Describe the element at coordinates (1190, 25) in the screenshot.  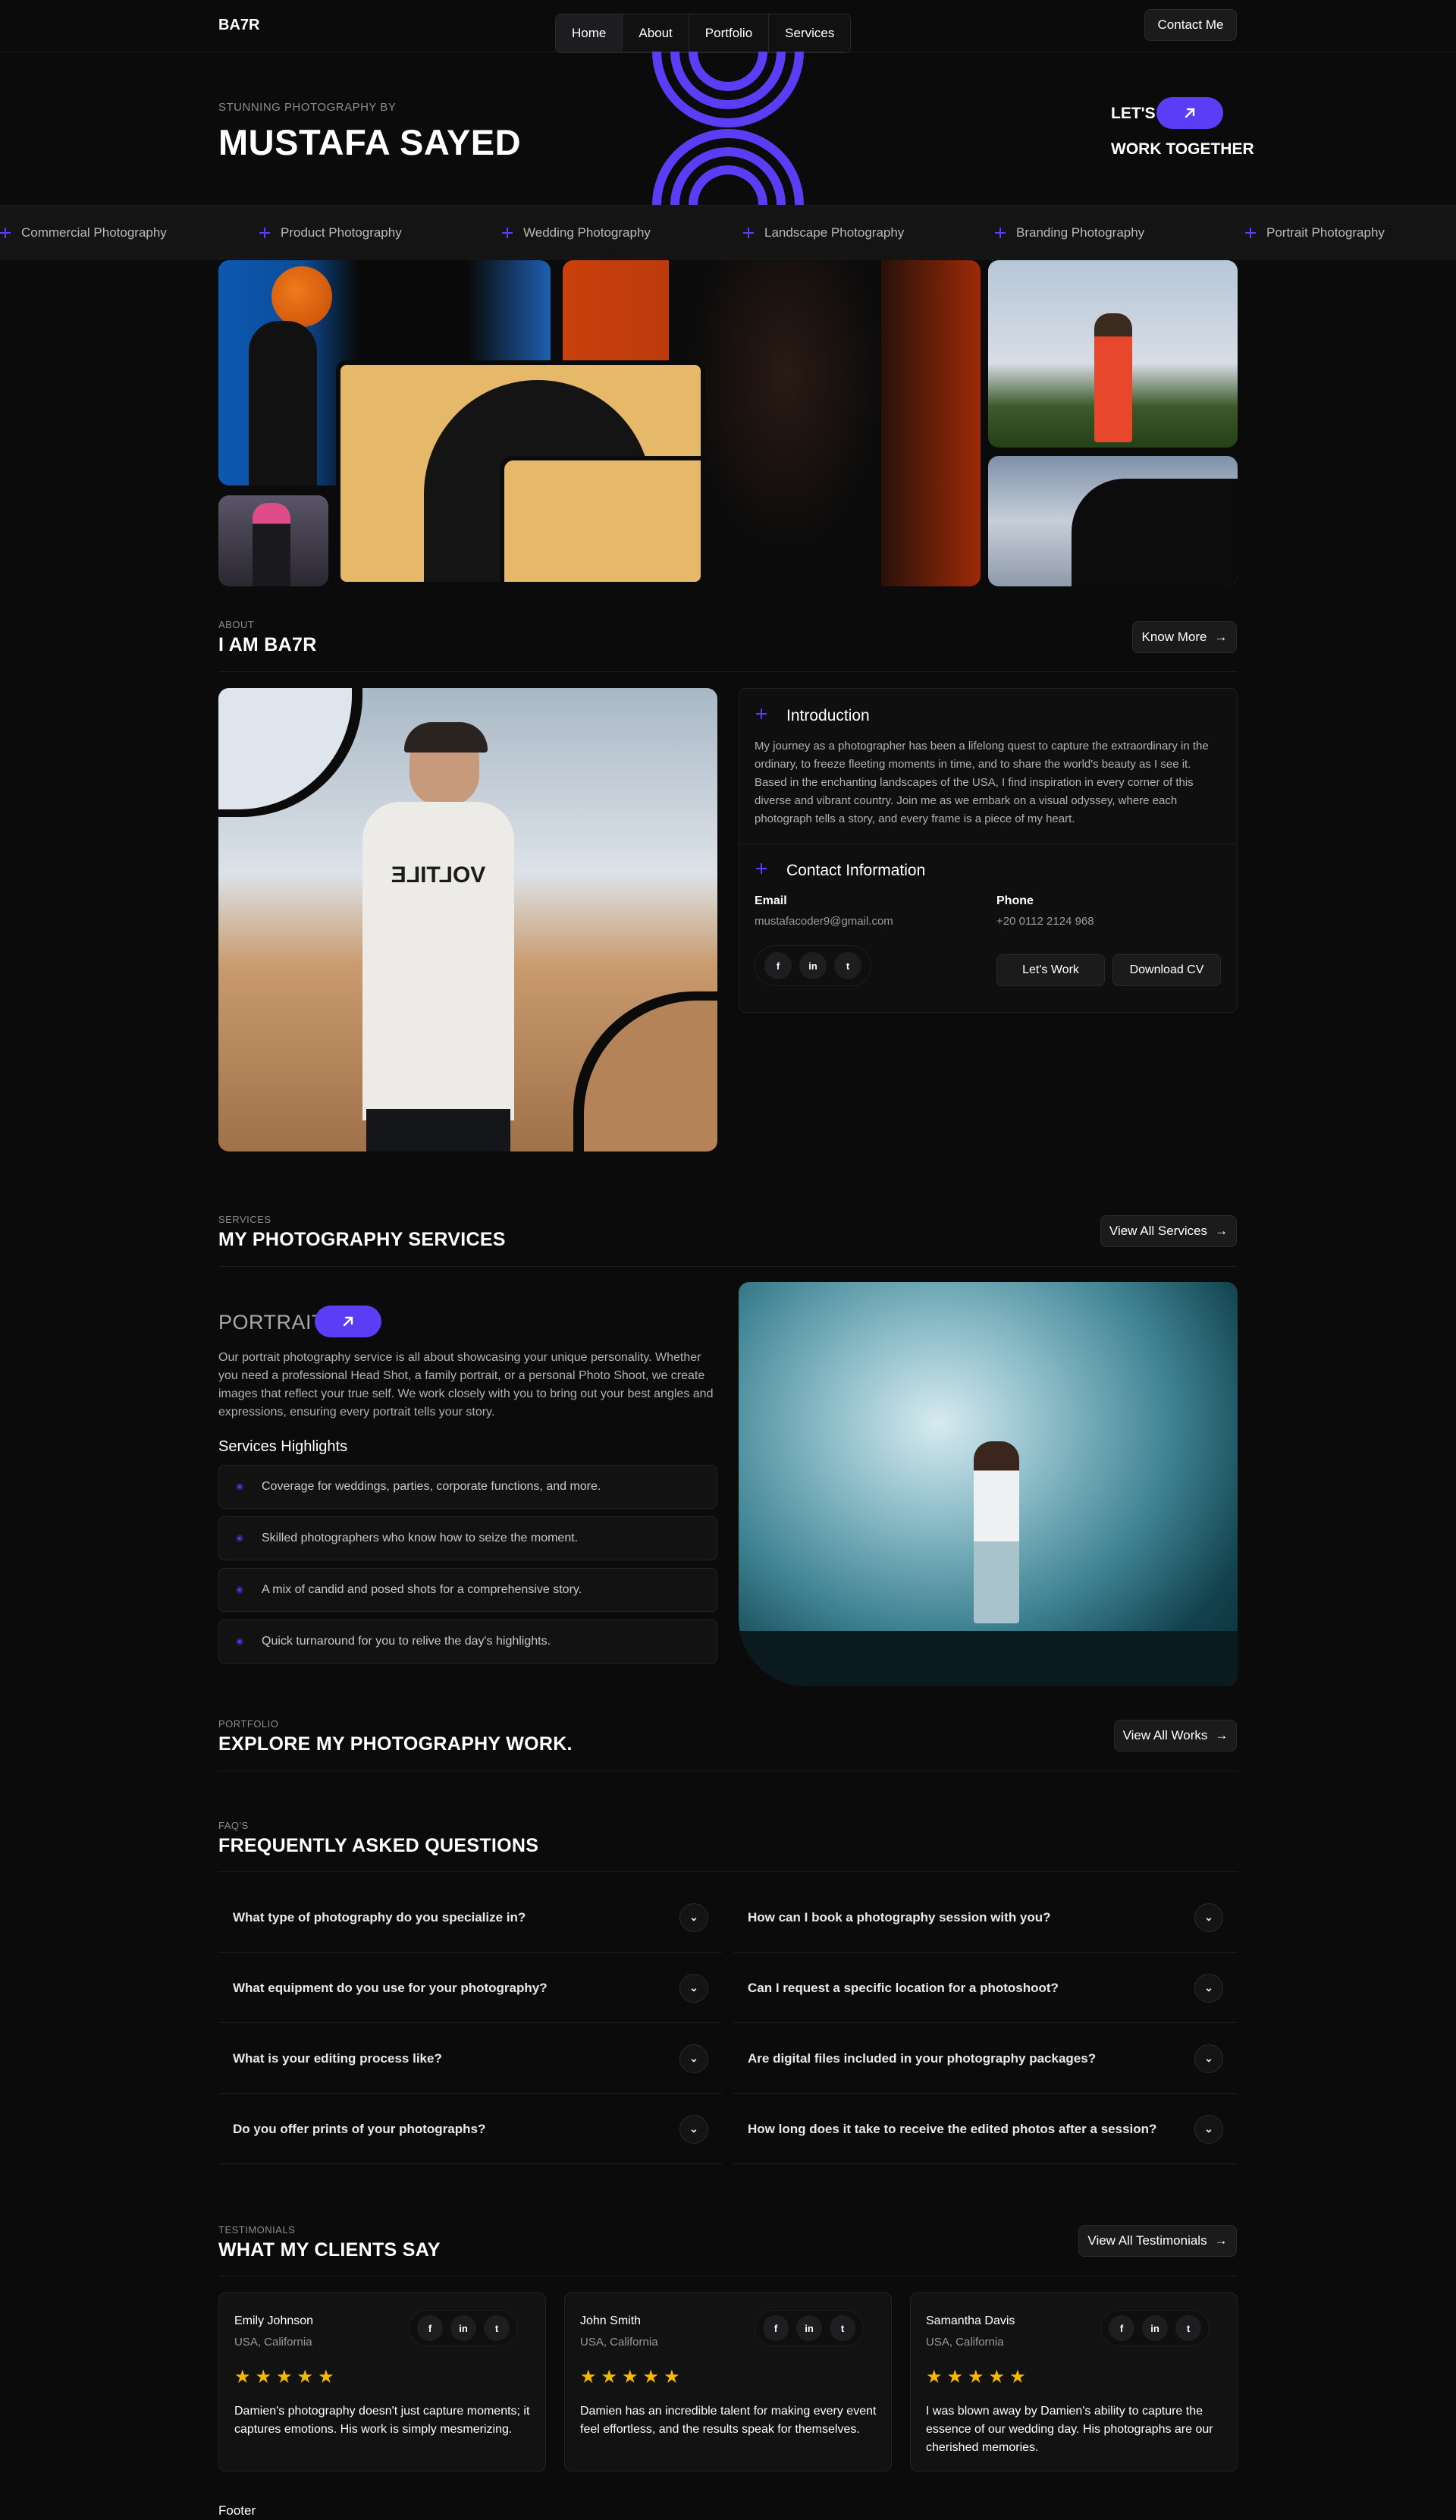
I see `contact-me-button: Contact Me` at that location.